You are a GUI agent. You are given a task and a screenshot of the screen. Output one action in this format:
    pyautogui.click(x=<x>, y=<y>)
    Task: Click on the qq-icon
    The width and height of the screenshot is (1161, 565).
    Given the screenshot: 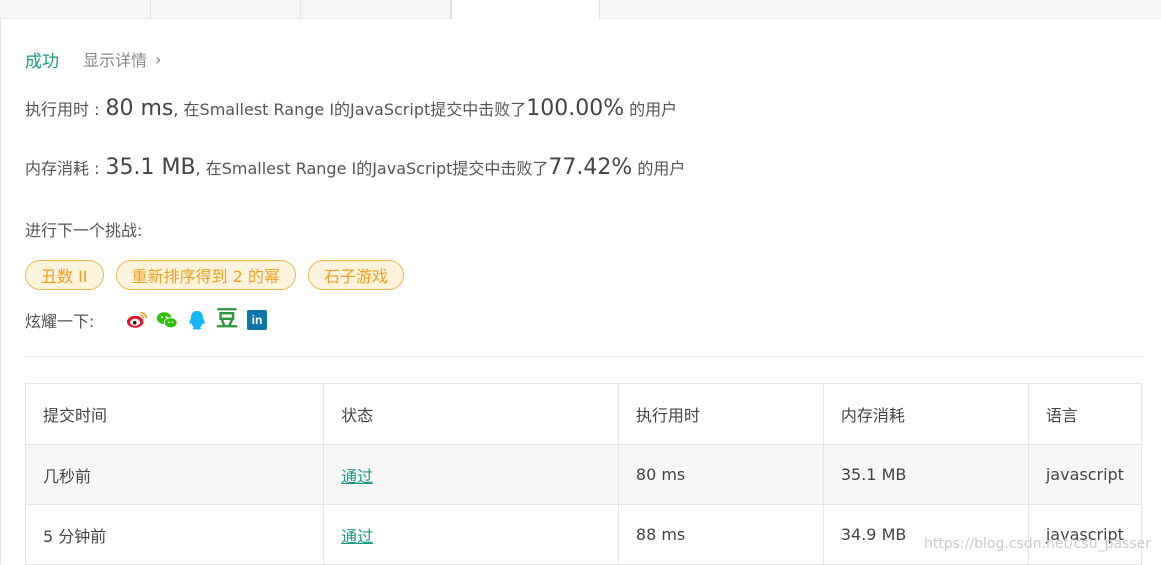 What is the action you would take?
    pyautogui.click(x=197, y=320)
    